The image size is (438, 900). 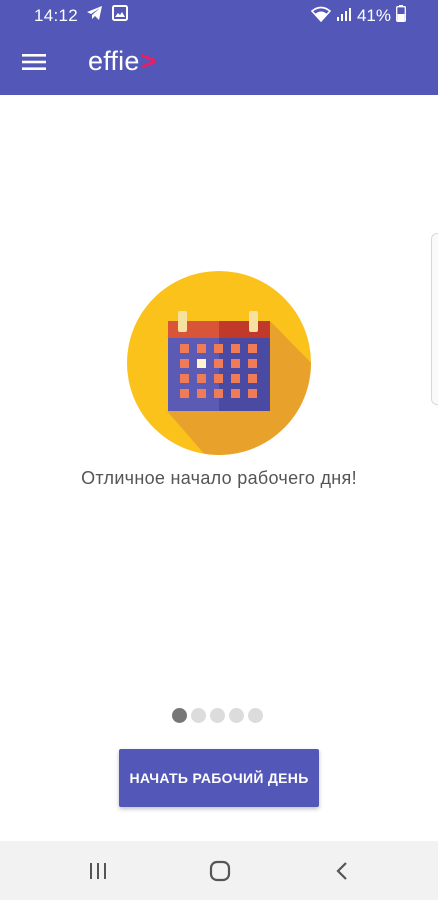 What do you see at coordinates (401, 16) in the screenshot?
I see `battery-icon` at bounding box center [401, 16].